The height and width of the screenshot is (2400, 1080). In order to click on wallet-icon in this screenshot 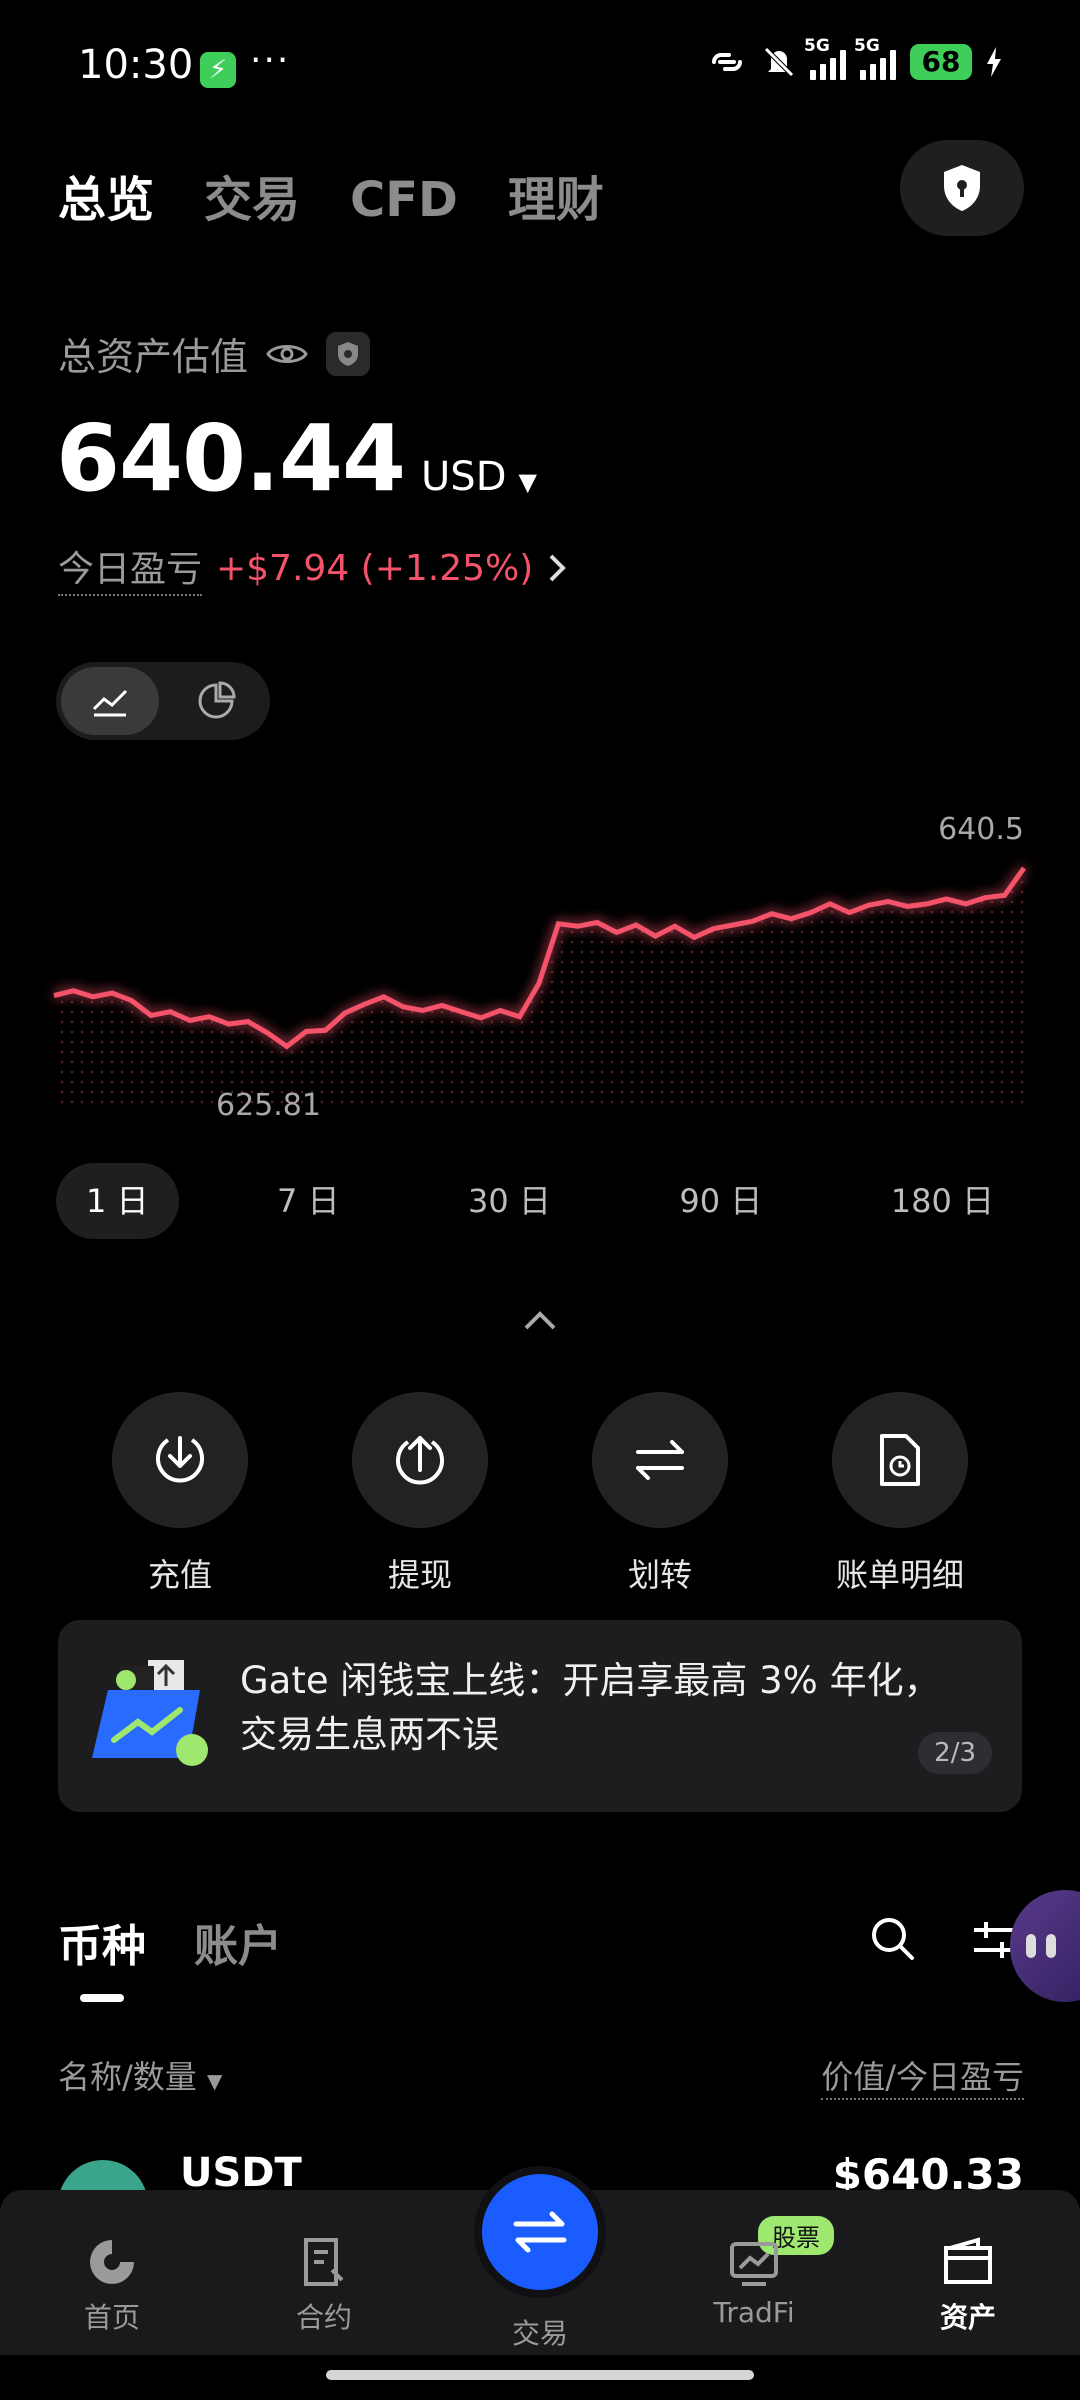, I will do `click(968, 2260)`.